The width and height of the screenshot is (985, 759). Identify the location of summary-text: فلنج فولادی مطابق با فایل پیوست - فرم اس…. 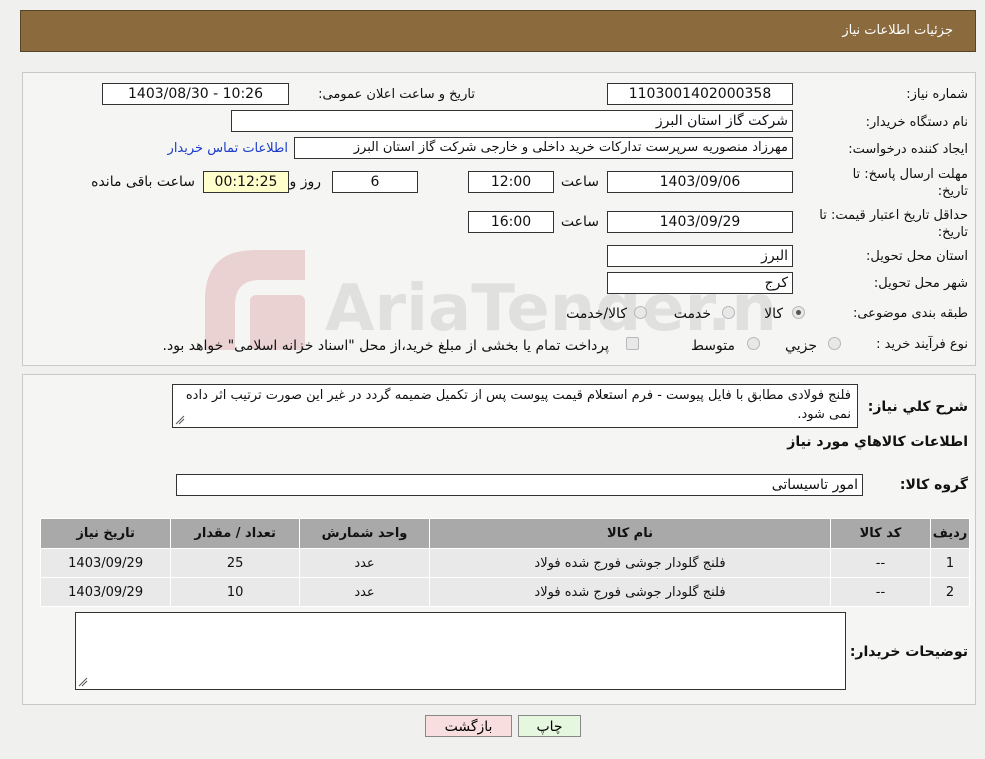
(518, 405).